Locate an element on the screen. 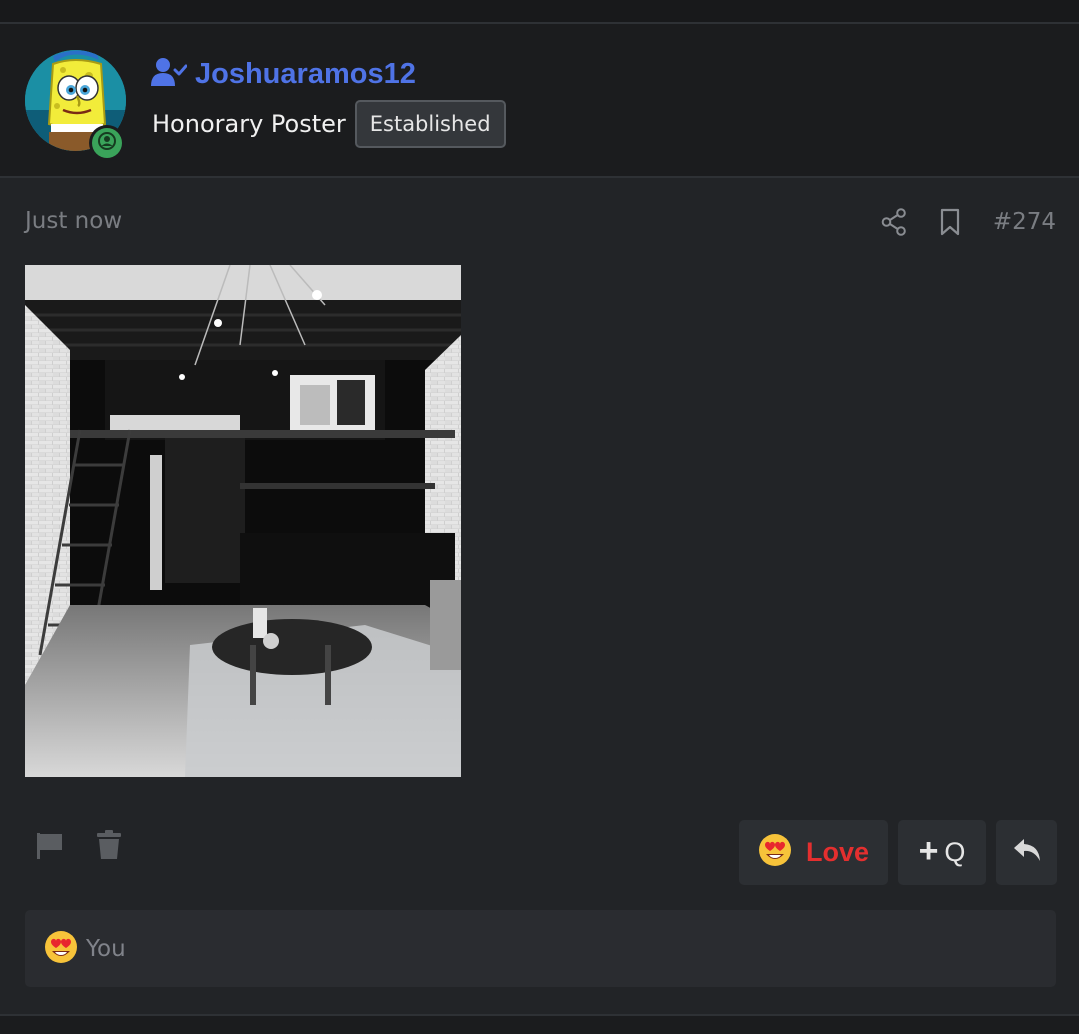 The image size is (1079, 1034). multi-quote-button: + Q is located at coordinates (942, 852).